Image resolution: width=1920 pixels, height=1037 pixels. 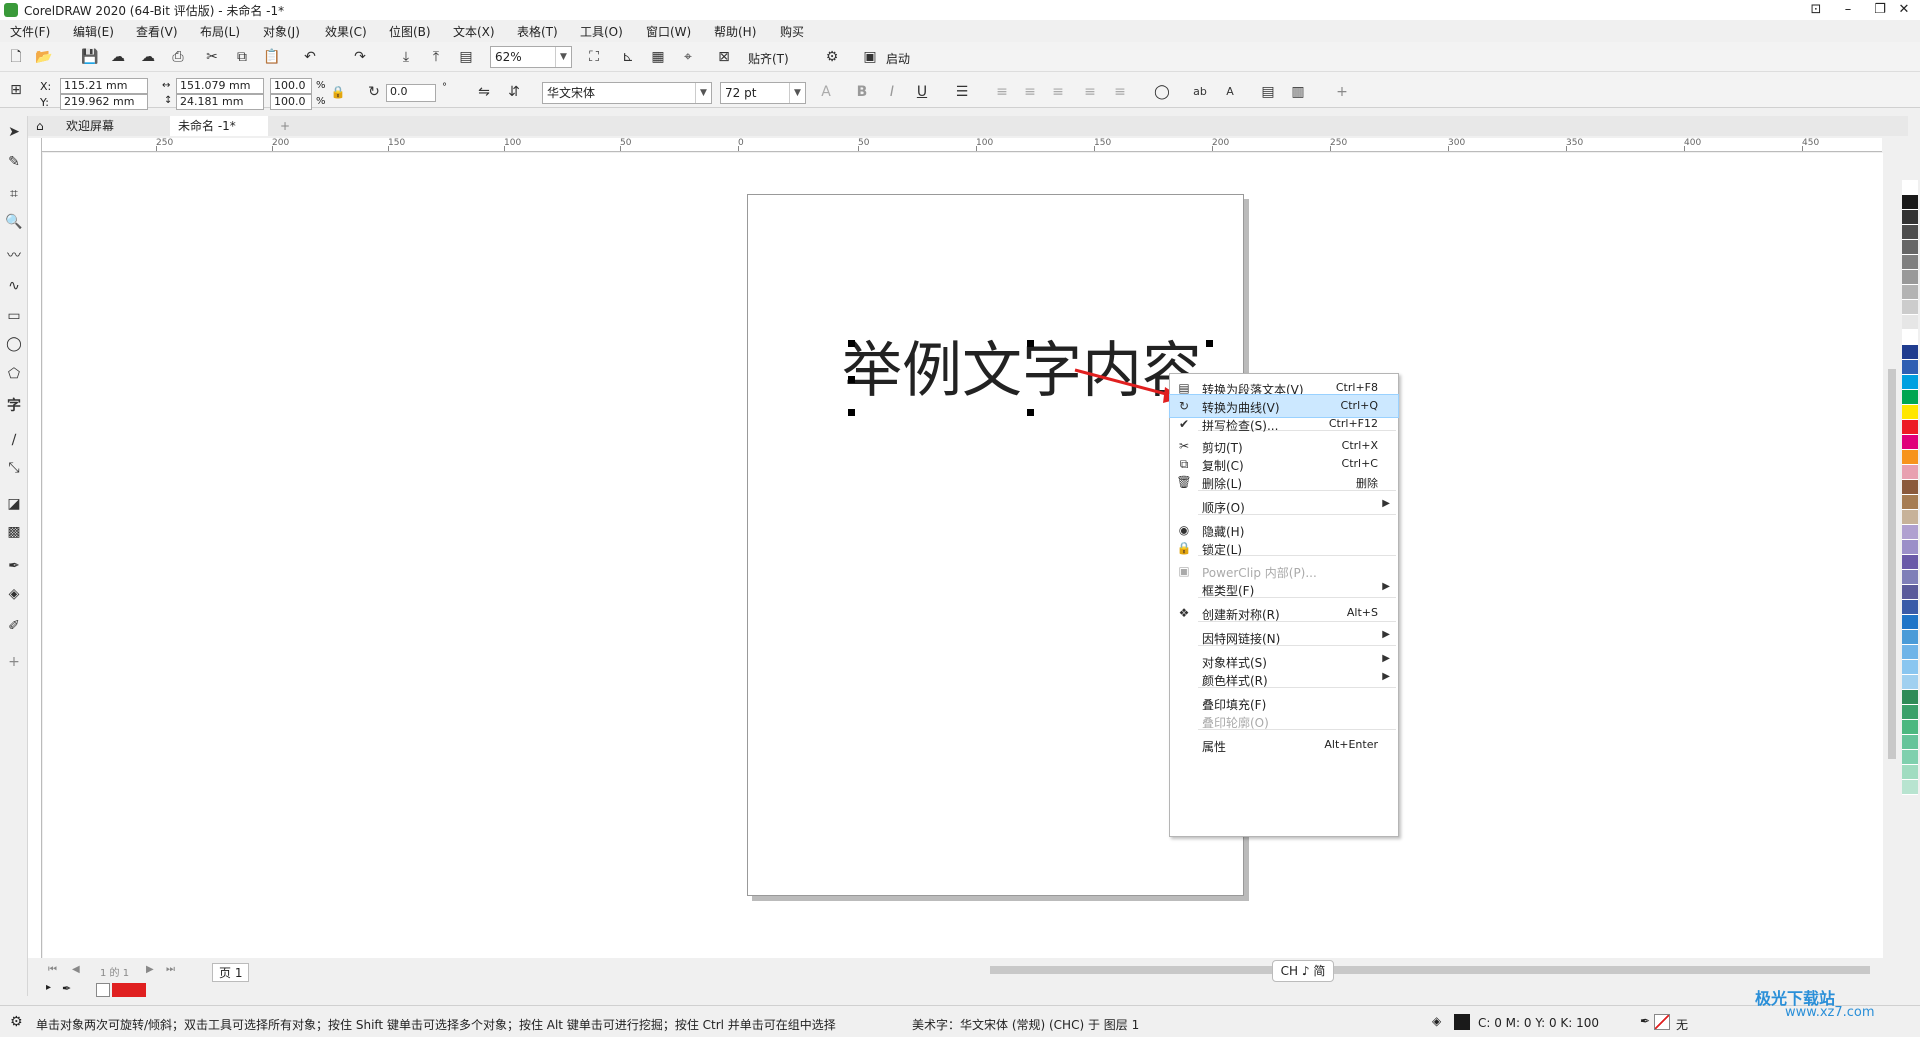 I want to click on crop-tool-icon: ⌗, so click(x=14, y=194).